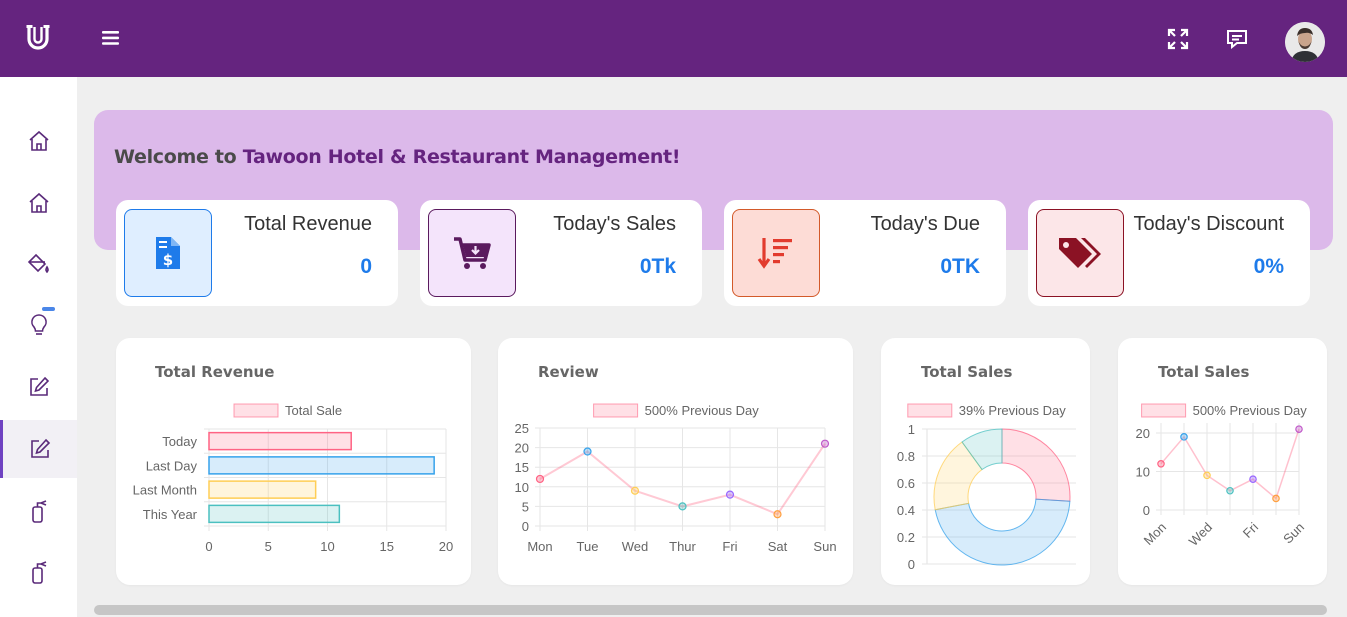 Image resolution: width=1347 pixels, height=617 pixels. I want to click on top-navbar, so click(673, 38).